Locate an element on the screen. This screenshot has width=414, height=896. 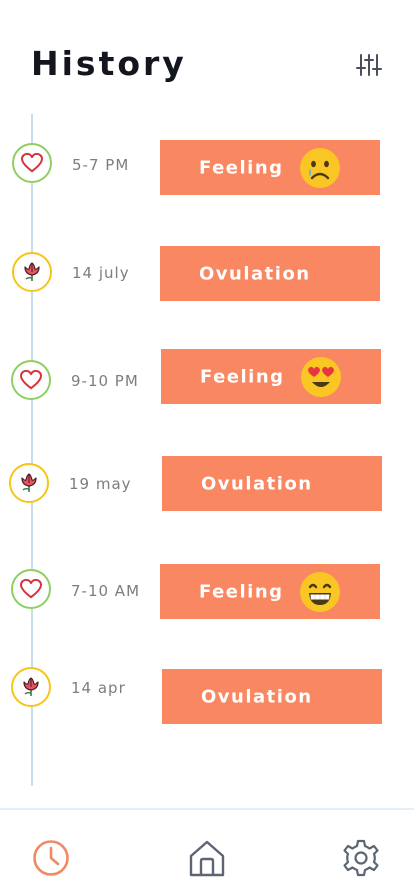
history-entry: 7-10 AM Feeling is located at coordinates (207, 592).